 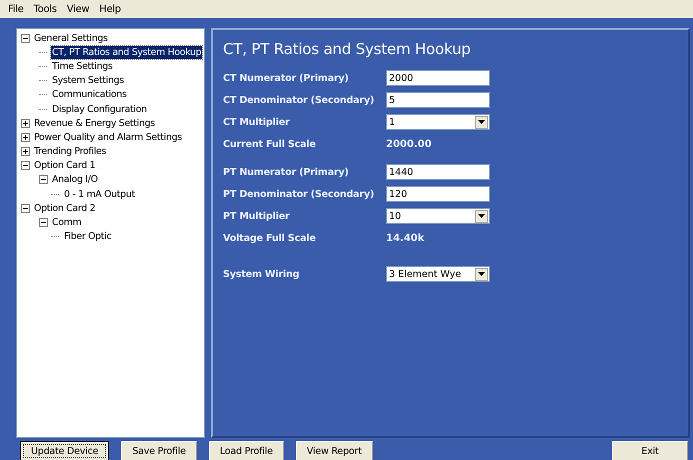 I want to click on exit-button: Exit, so click(x=650, y=450).